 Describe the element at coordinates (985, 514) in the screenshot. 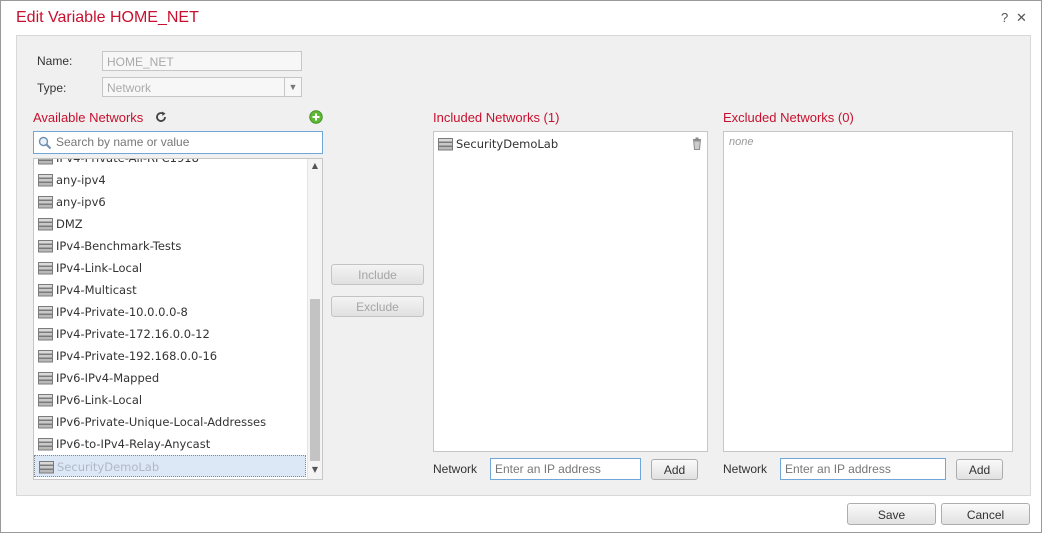

I see `cancel-button: Cancel` at that location.